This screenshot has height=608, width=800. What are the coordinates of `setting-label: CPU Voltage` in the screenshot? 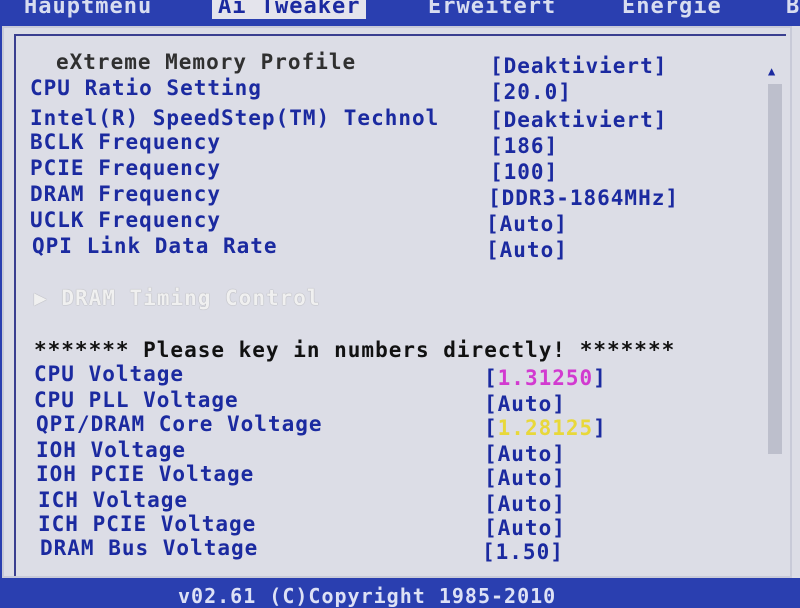 It's located at (109, 374).